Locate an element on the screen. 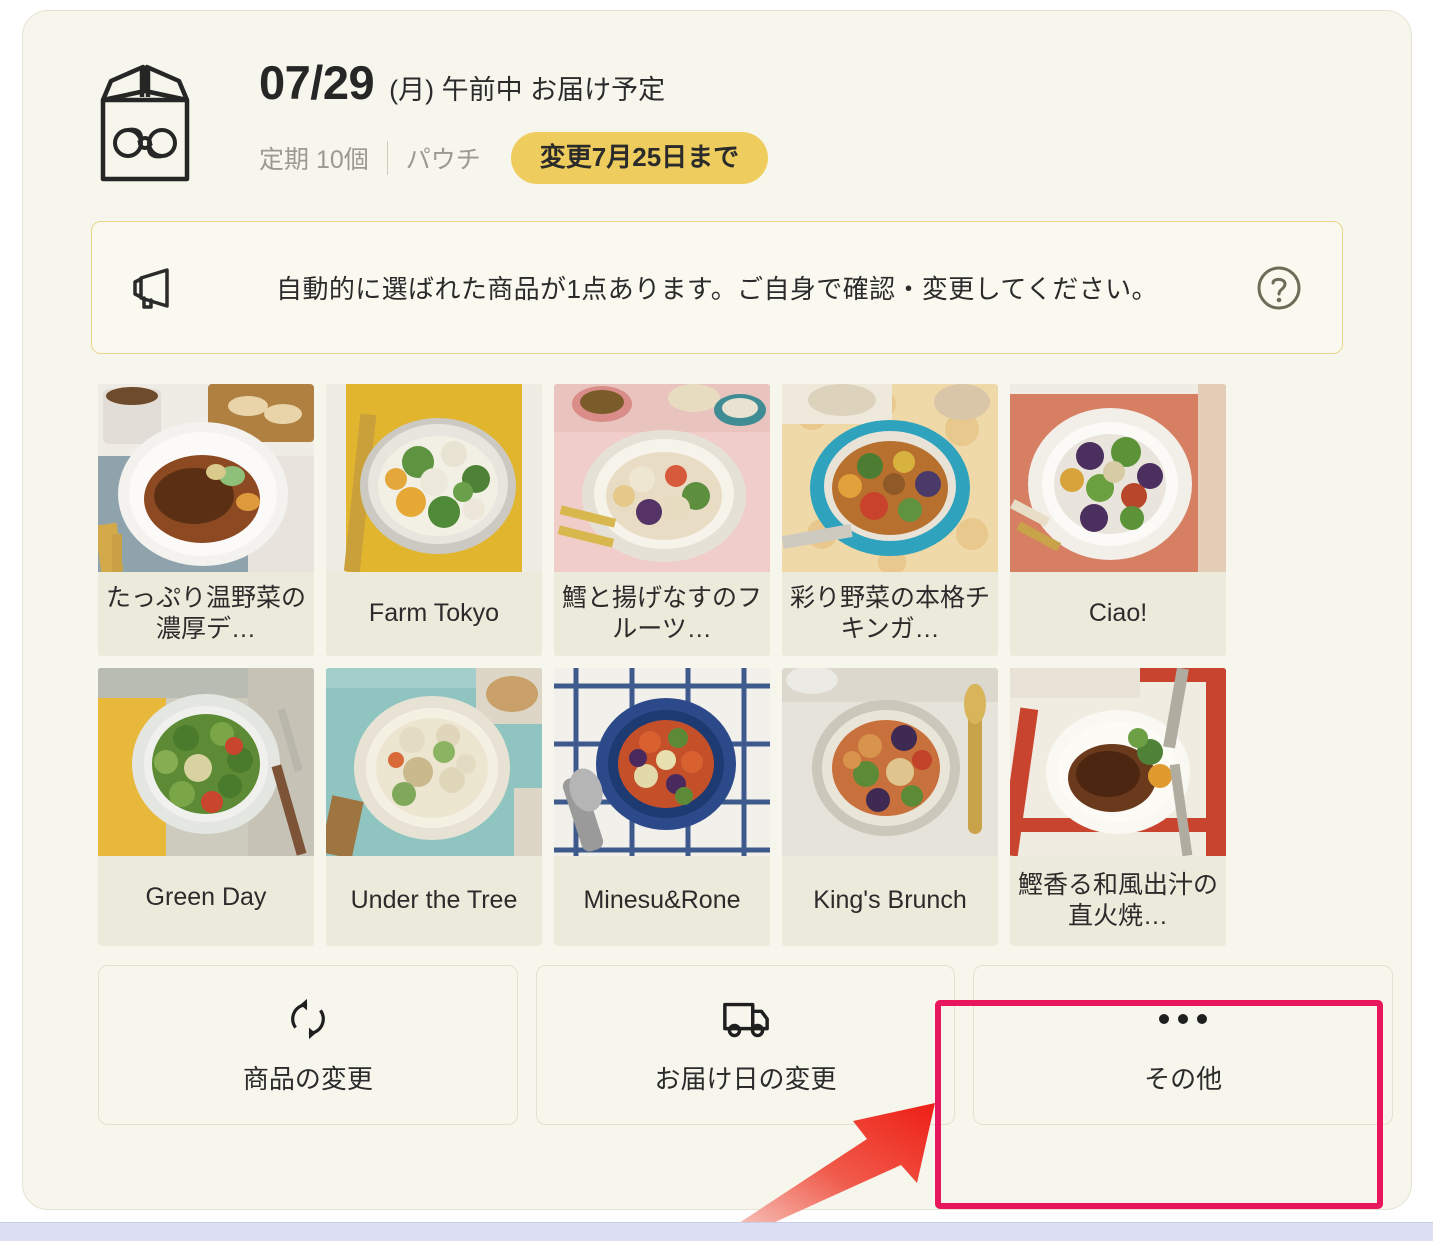 The image size is (1433, 1241). megaphone-icon is located at coordinates (151, 288).